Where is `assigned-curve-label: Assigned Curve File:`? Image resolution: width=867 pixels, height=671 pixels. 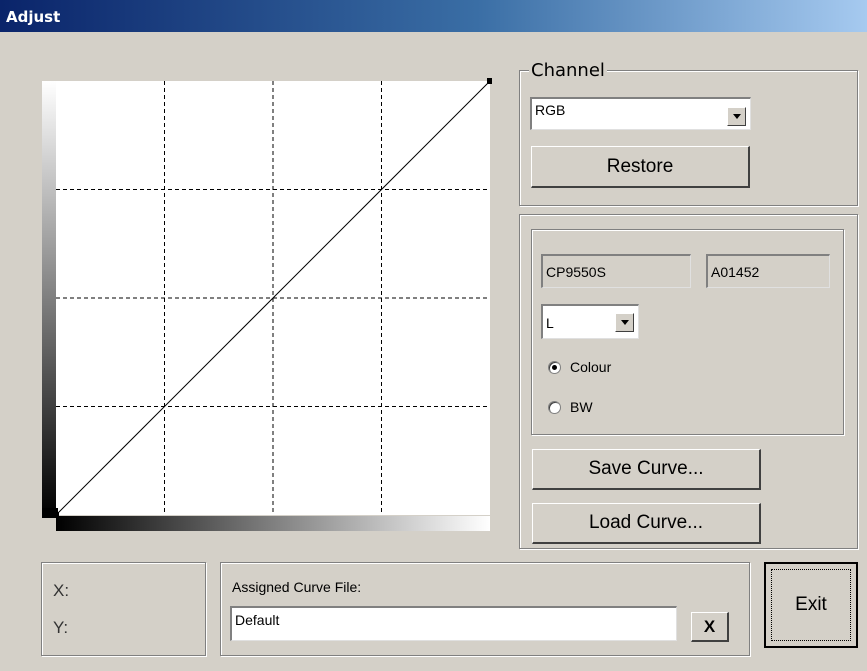
assigned-curve-label: Assigned Curve File: is located at coordinates (297, 587).